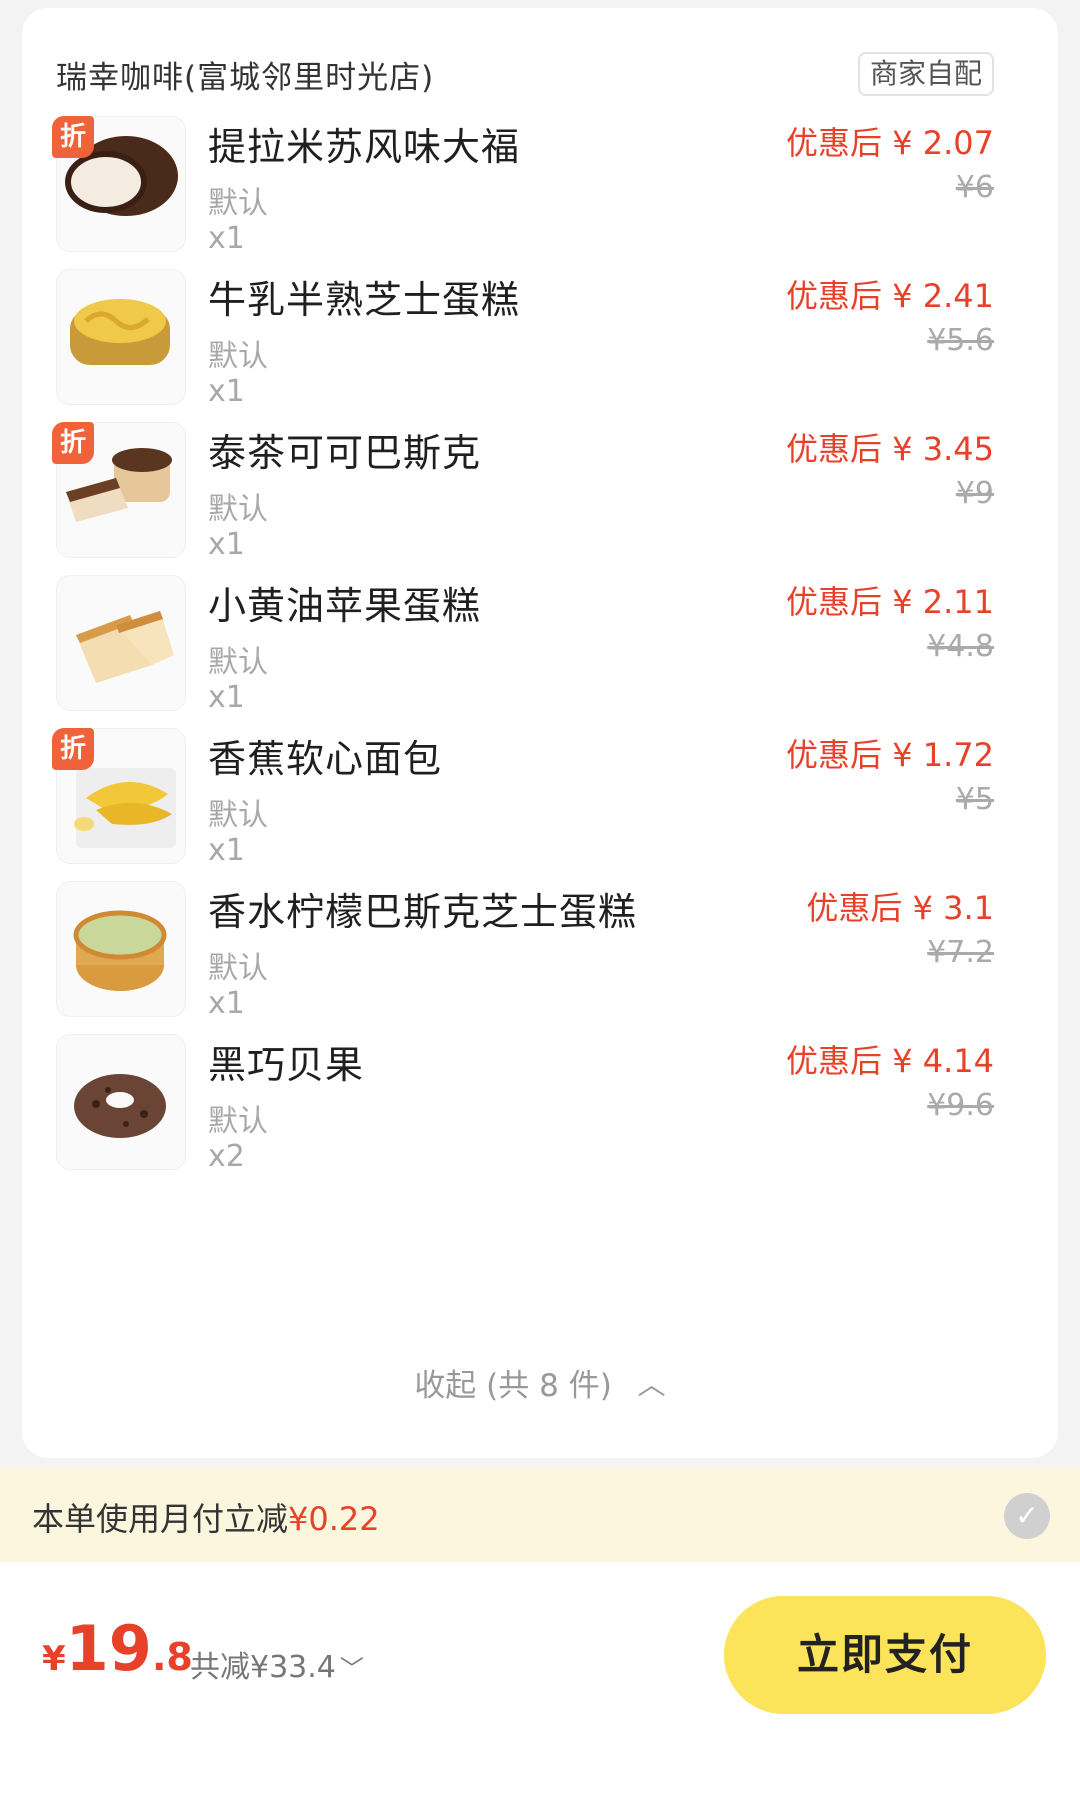 This screenshot has height=1798, width=1080. Describe the element at coordinates (960, 340) in the screenshot. I see `original-price: ¥5.6` at that location.